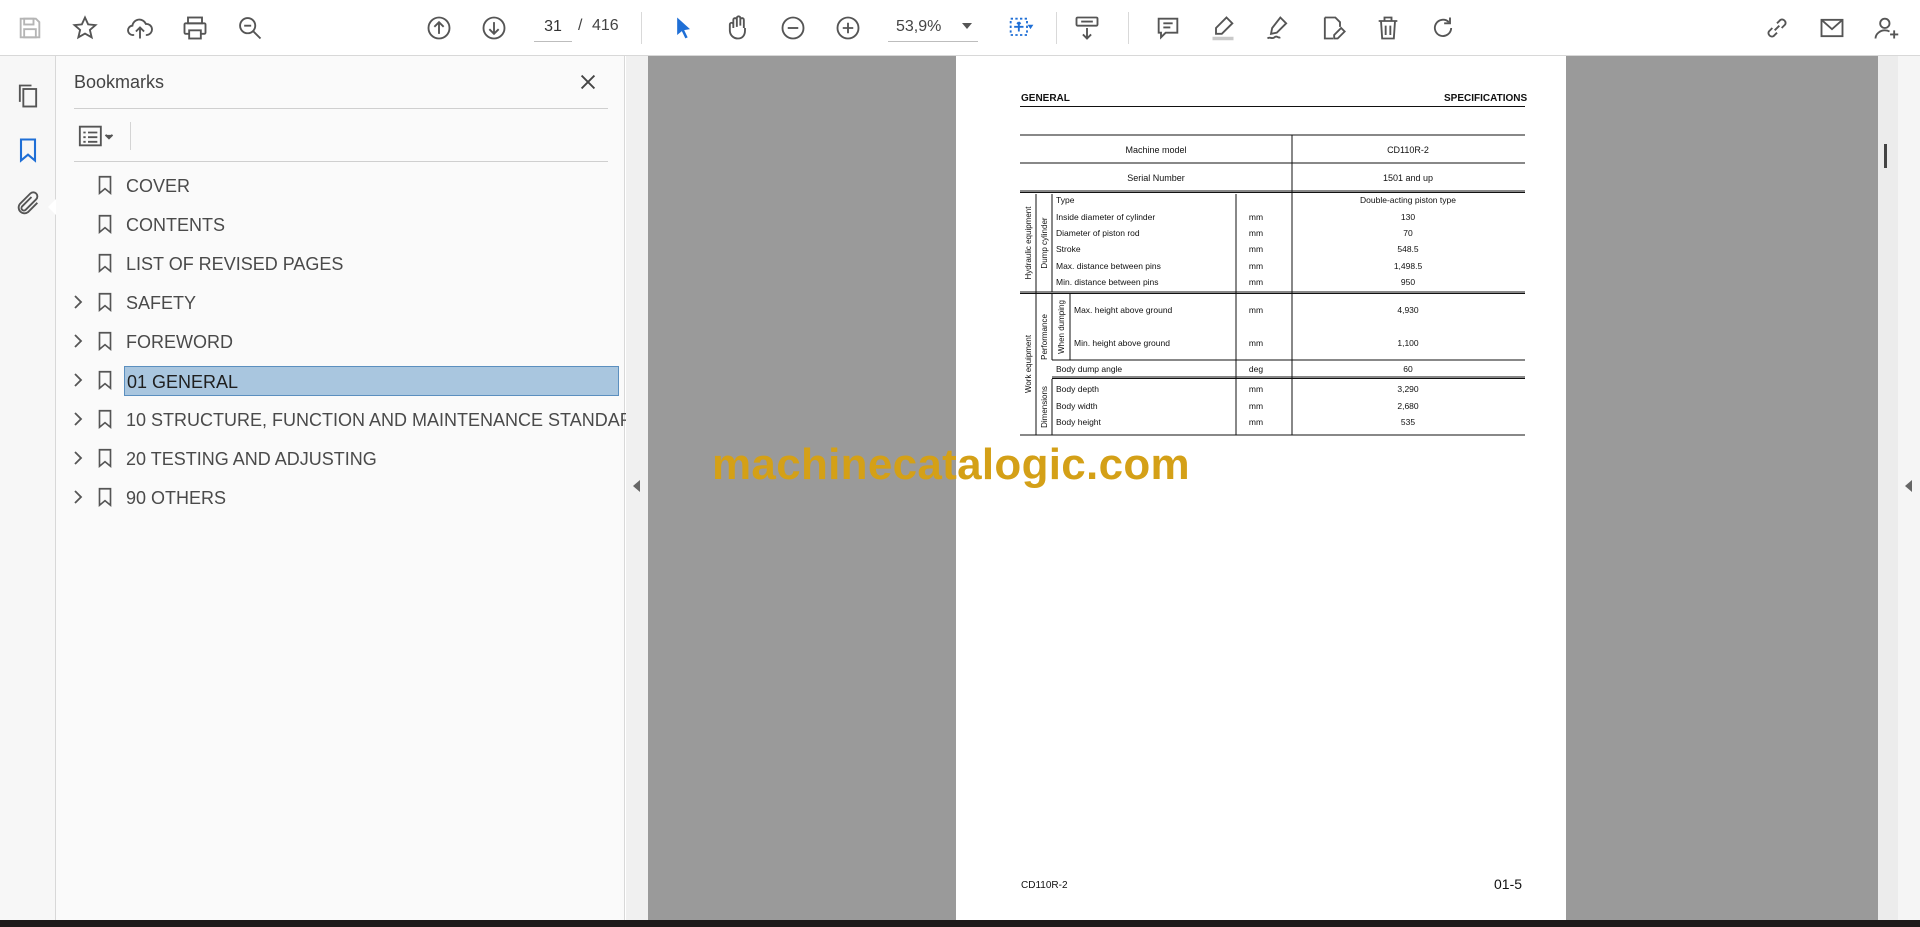  I want to click on serial-value: 1501 and up, so click(1408, 178).